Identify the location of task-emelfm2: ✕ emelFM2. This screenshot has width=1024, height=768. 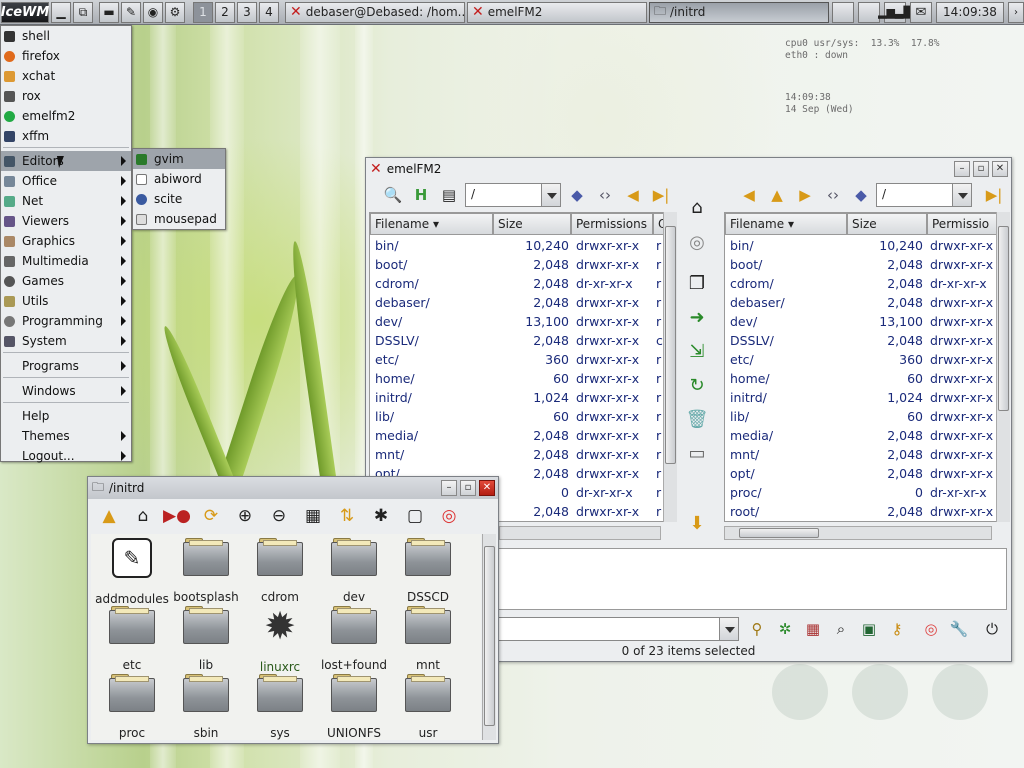
(557, 12).